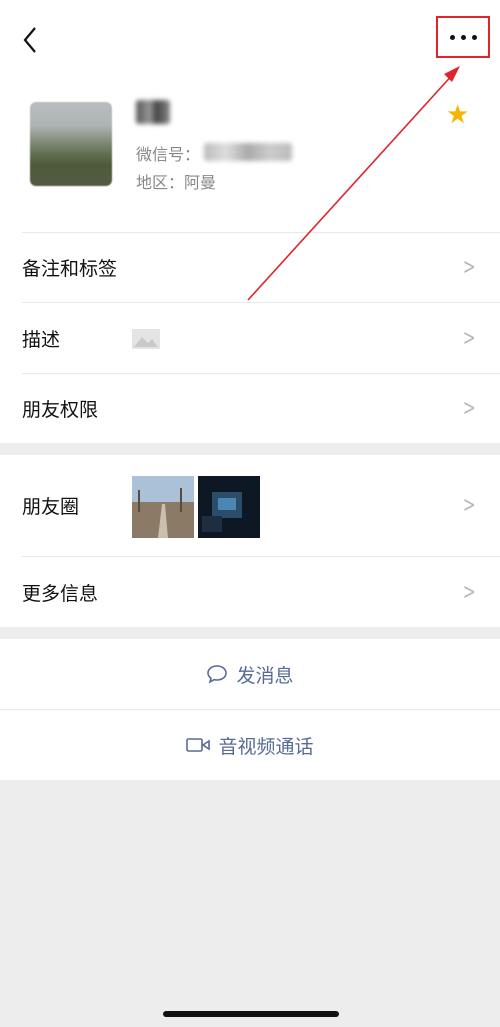 This screenshot has height=1027, width=500. What do you see at coordinates (265, 675) in the screenshot?
I see `send-message-label: 发消息` at bounding box center [265, 675].